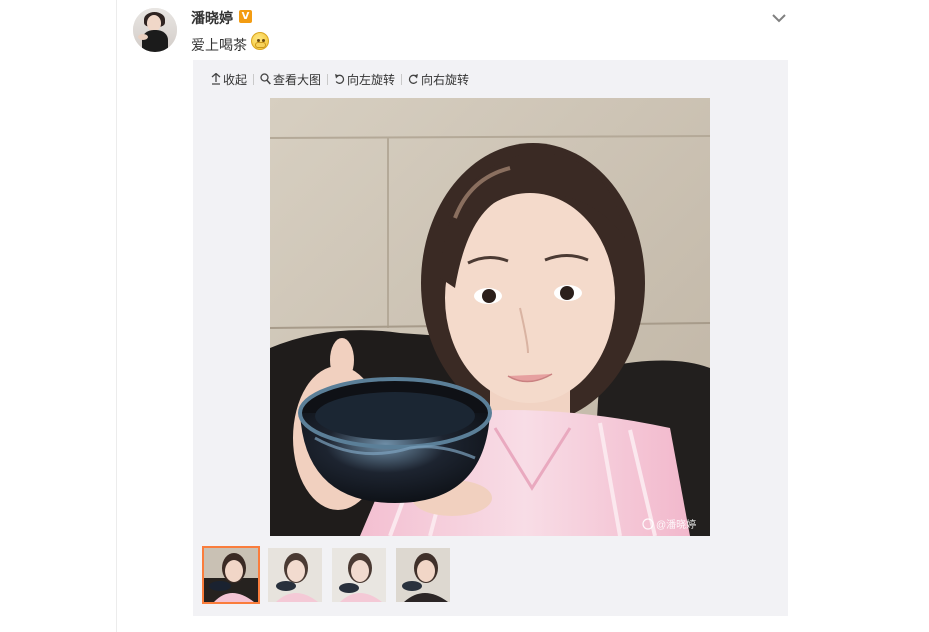 The image size is (929, 632). I want to click on post-text: 爱上喝茶, so click(219, 46).